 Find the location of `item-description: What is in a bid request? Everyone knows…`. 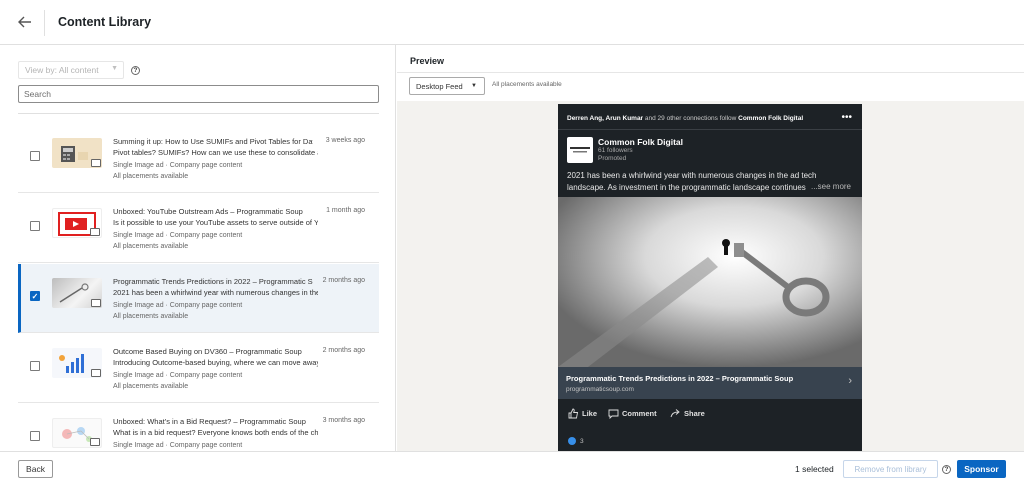

item-description: What is in a bid request? Everyone knows… is located at coordinates (215, 432).